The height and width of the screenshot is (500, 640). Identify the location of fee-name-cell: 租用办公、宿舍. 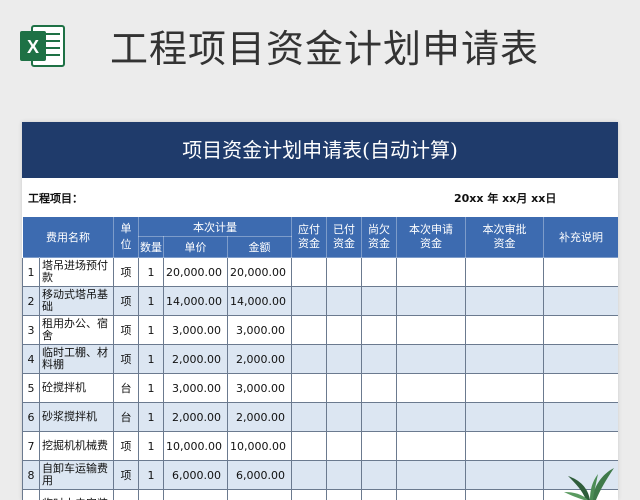
(76, 330).